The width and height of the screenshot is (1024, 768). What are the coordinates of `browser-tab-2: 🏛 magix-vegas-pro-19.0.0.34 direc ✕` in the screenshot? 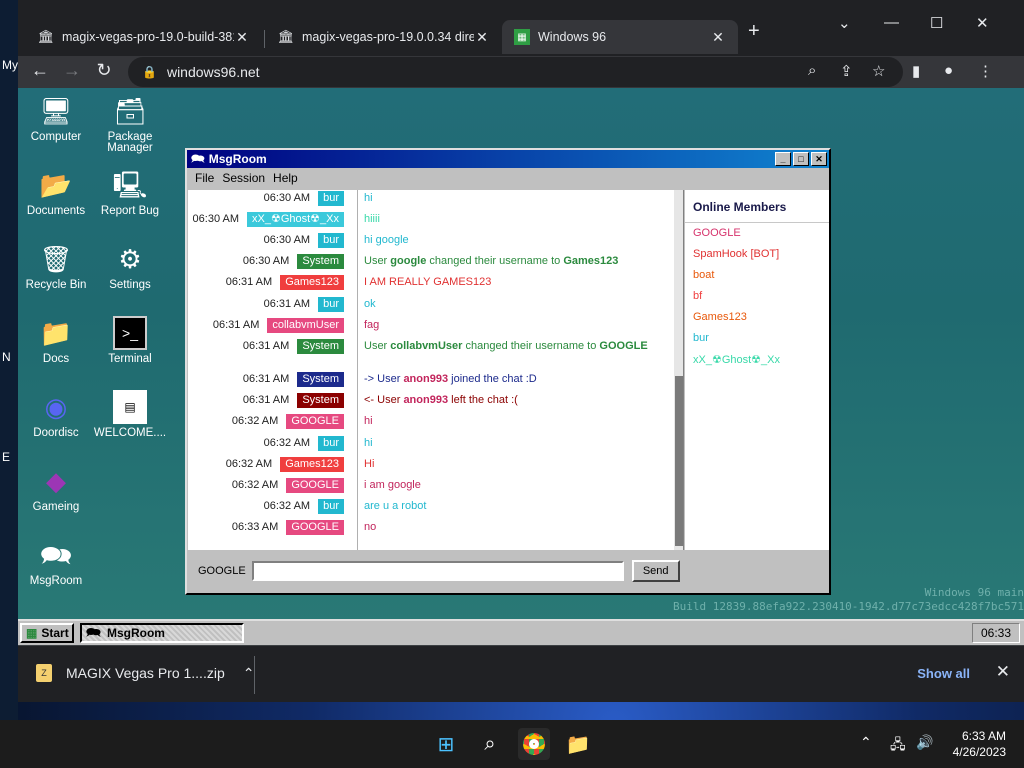 It's located at (384, 37).